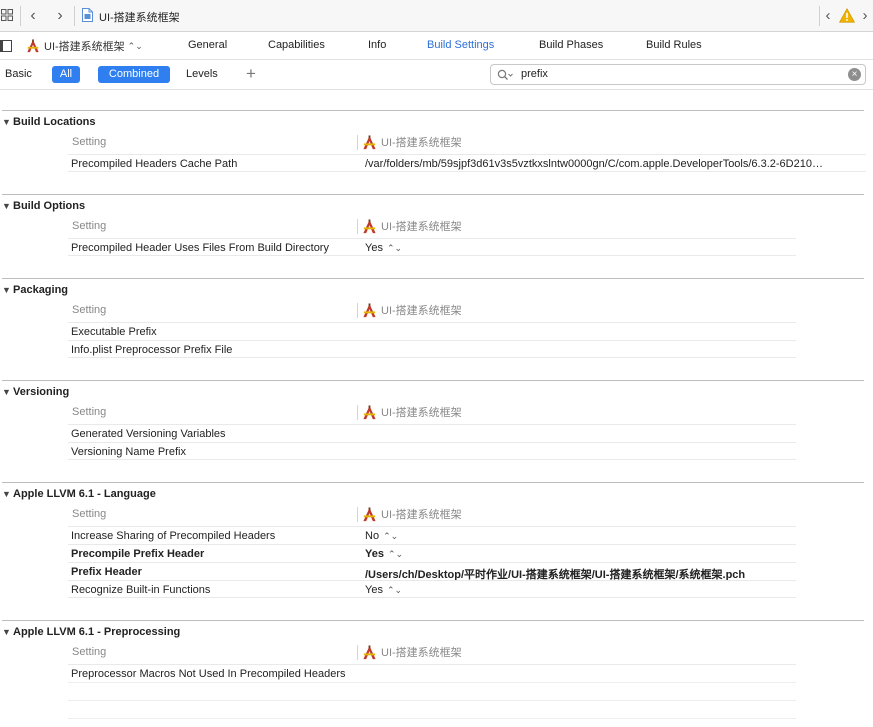 The height and width of the screenshot is (727, 873). What do you see at coordinates (106, 572) in the screenshot?
I see `setting-name: Prefix Header` at bounding box center [106, 572].